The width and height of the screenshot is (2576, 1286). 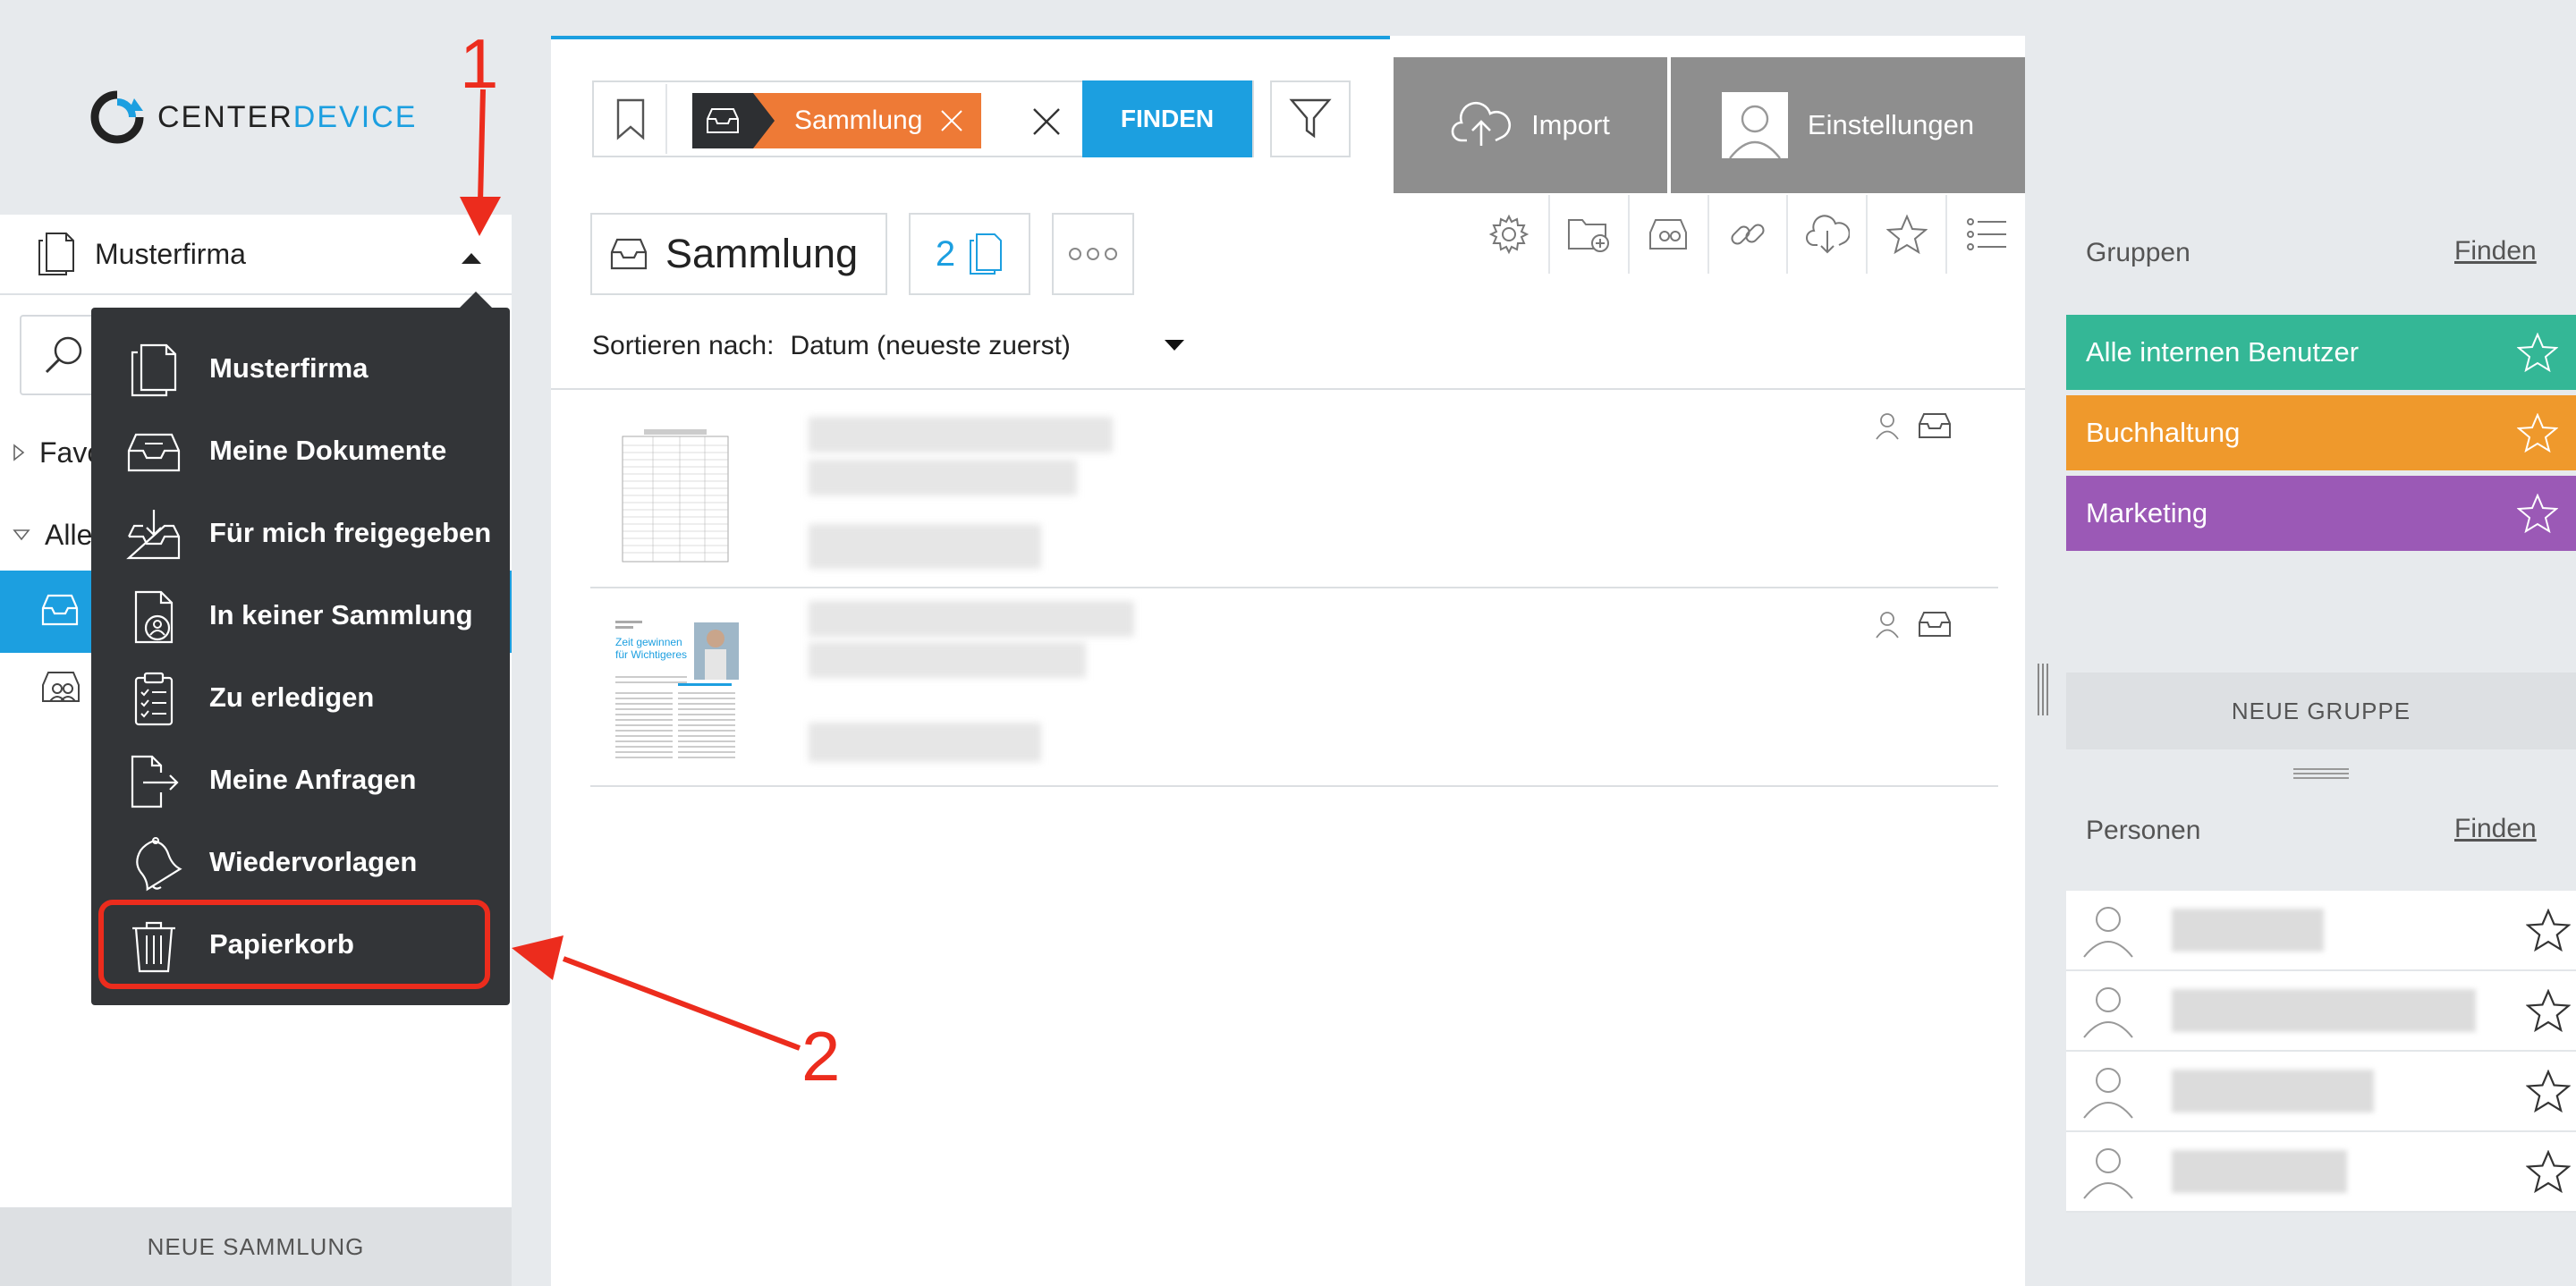 I want to click on tree-item-label: Alle, so click(x=69, y=534).